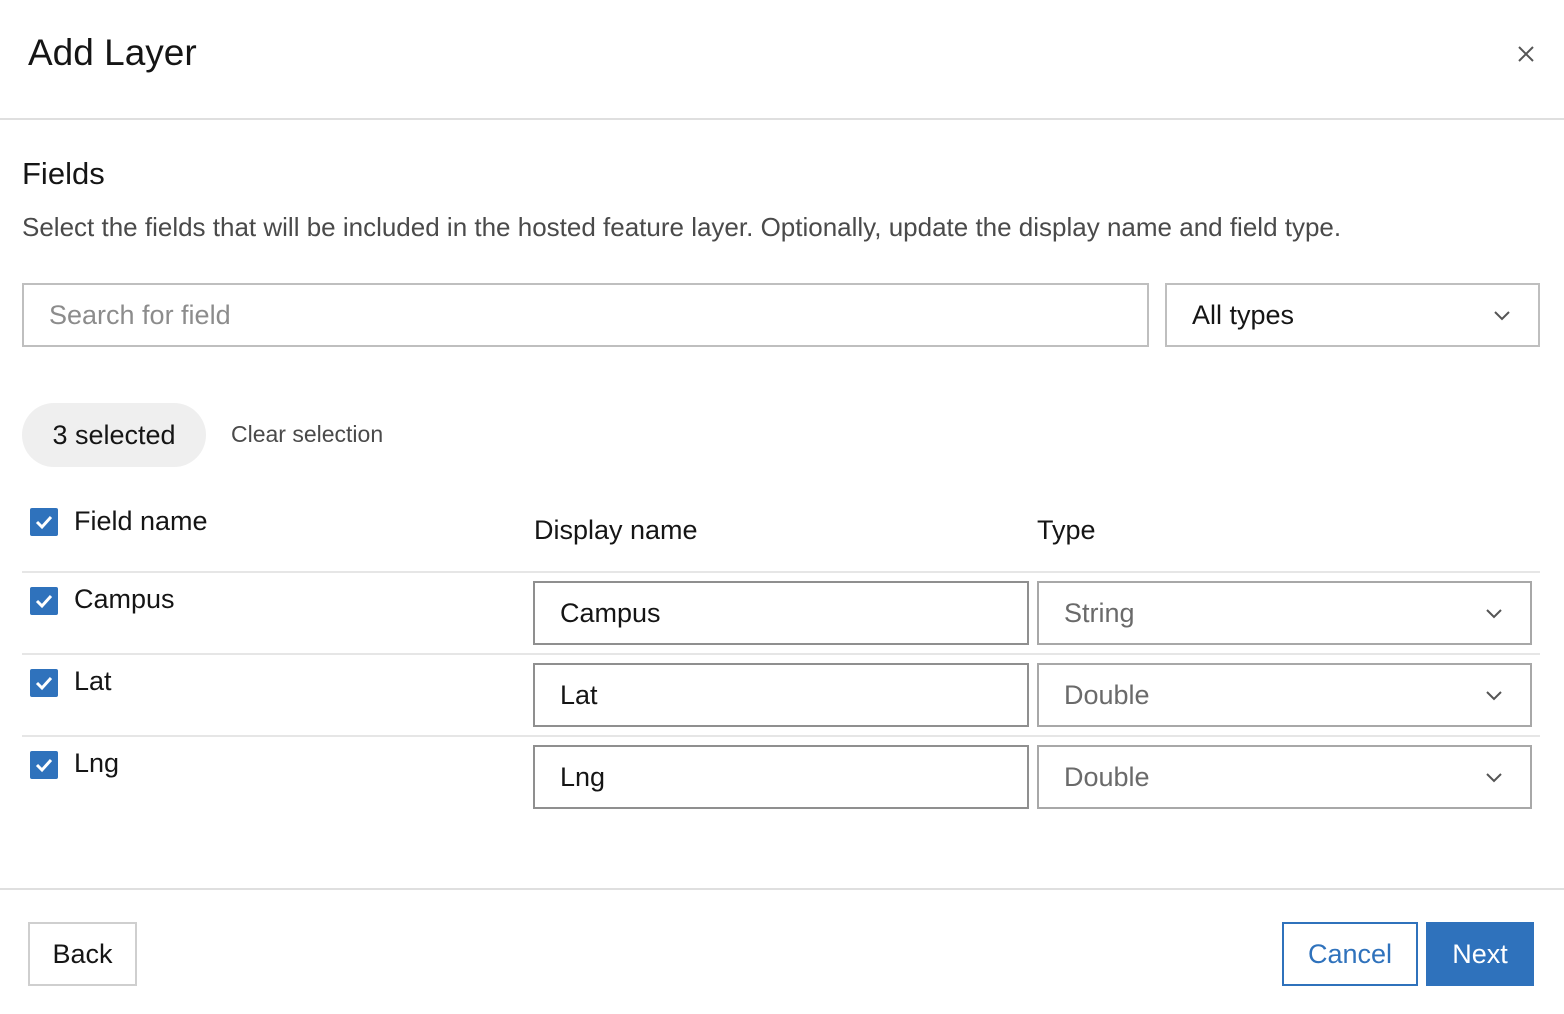  Describe the element at coordinates (63, 173) in the screenshot. I see `section-title: Fields` at that location.